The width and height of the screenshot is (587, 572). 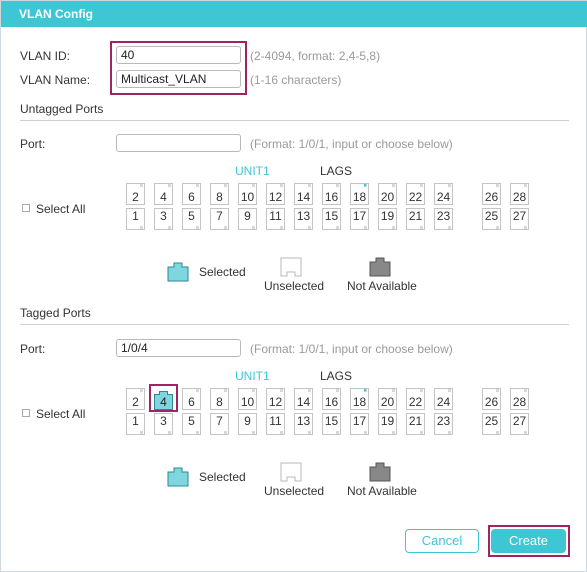 I want to click on port-number: 20, so click(x=387, y=197).